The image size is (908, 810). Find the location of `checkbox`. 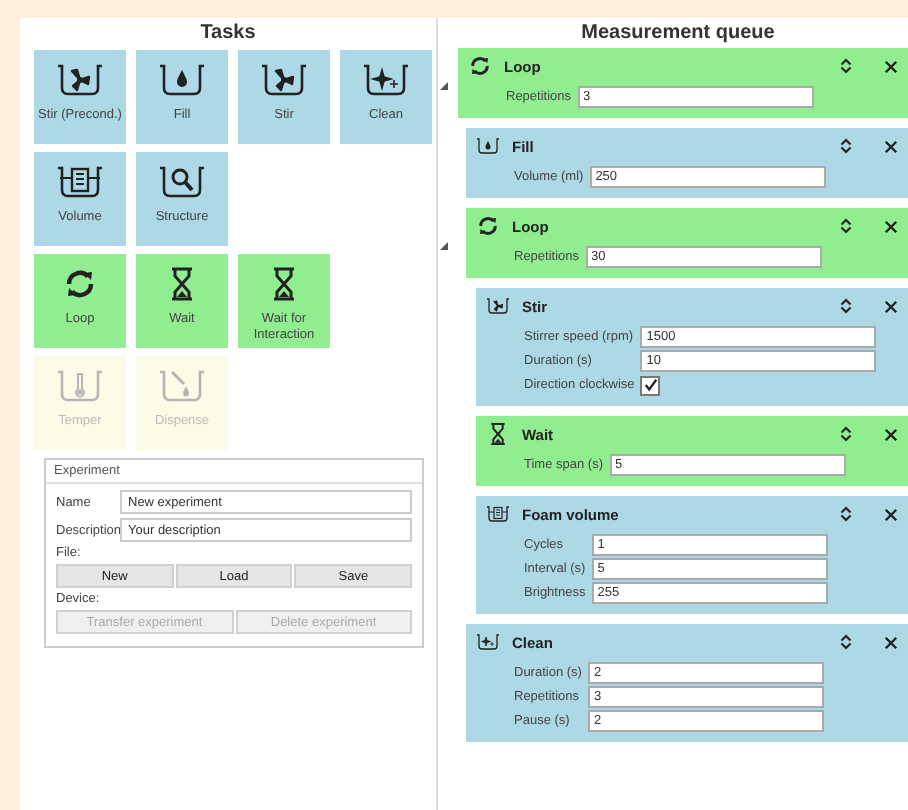

checkbox is located at coordinates (650, 385).